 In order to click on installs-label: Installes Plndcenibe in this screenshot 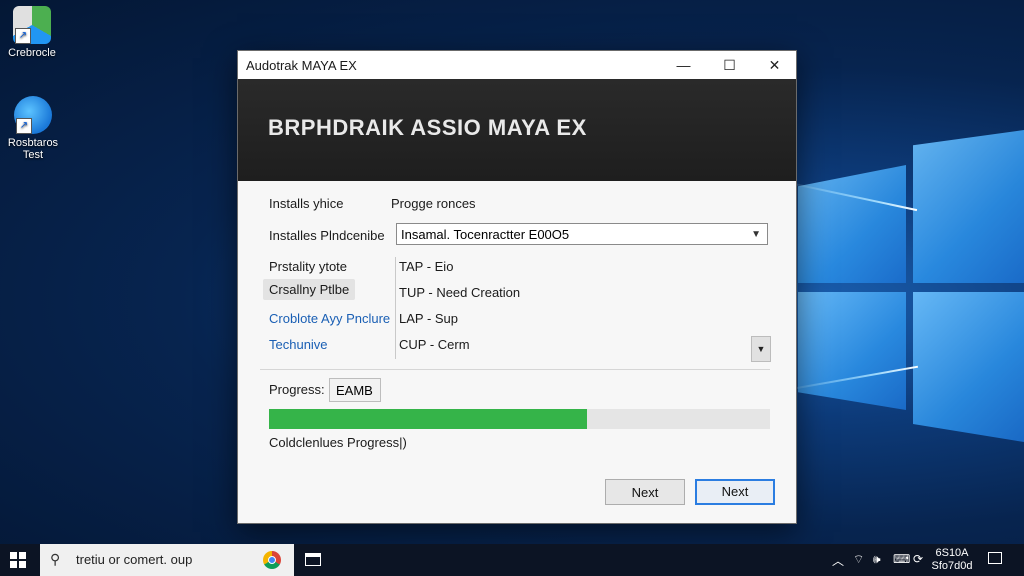, I will do `click(327, 235)`.